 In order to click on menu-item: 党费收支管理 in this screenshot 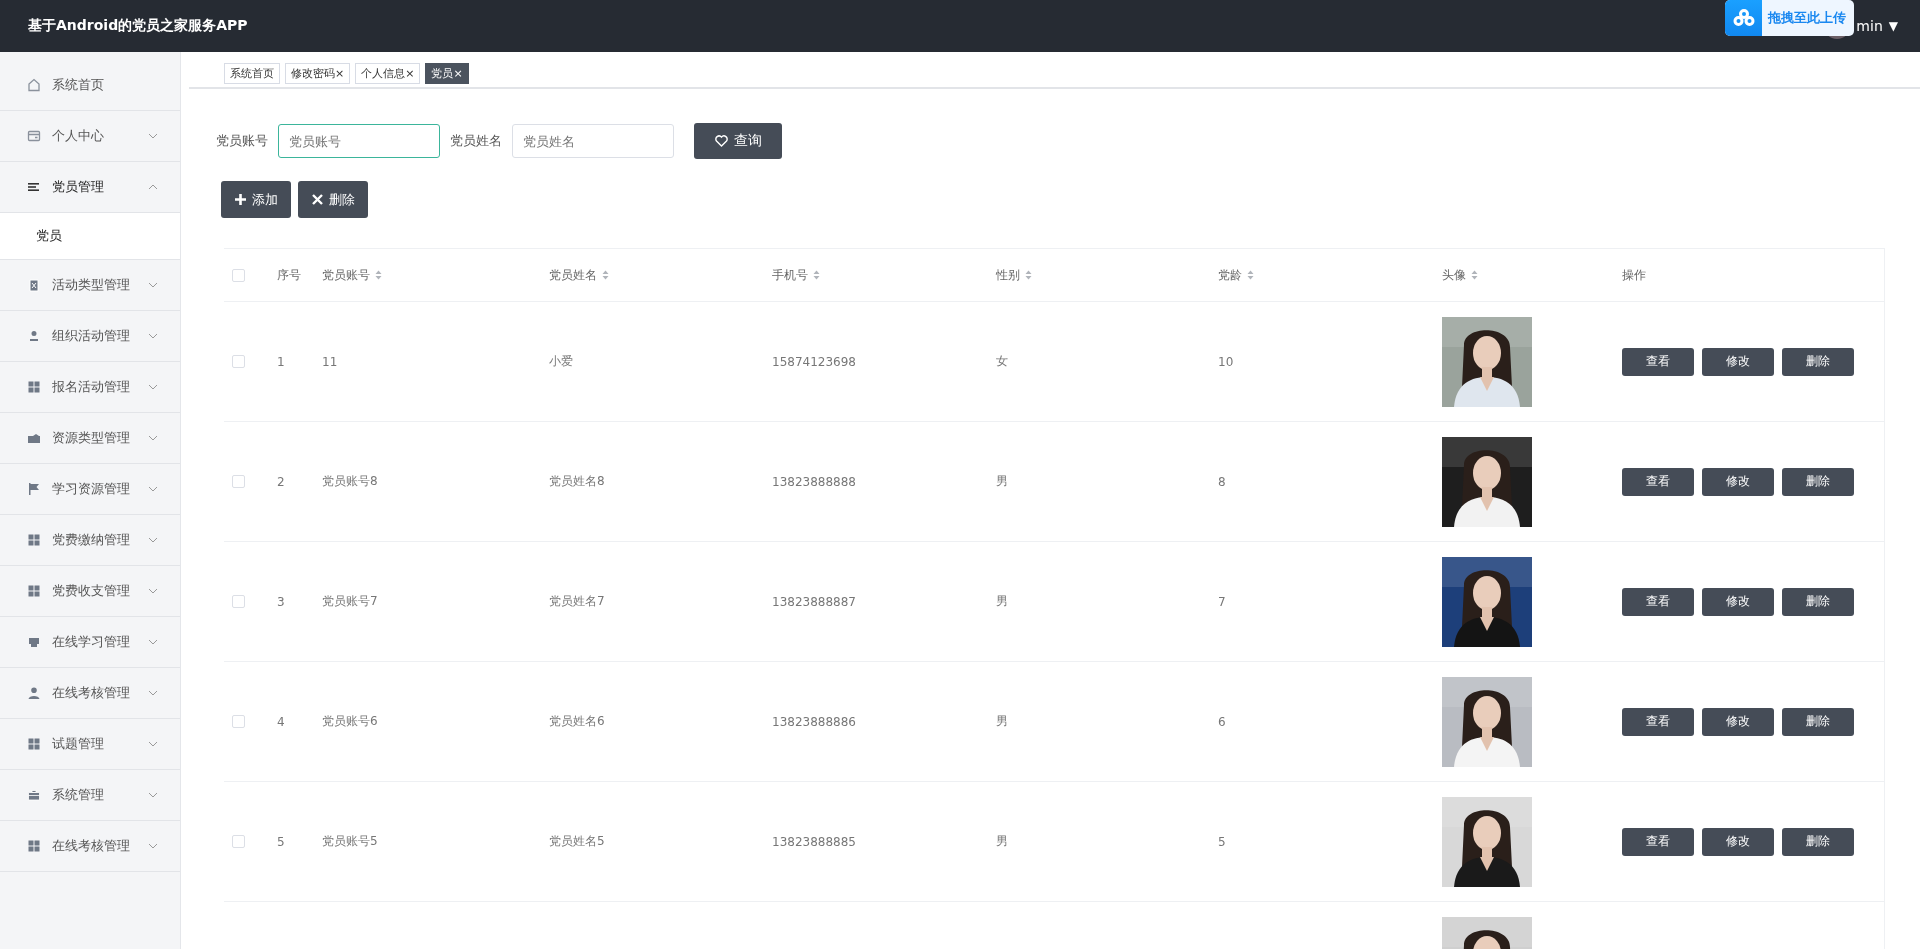, I will do `click(90, 591)`.